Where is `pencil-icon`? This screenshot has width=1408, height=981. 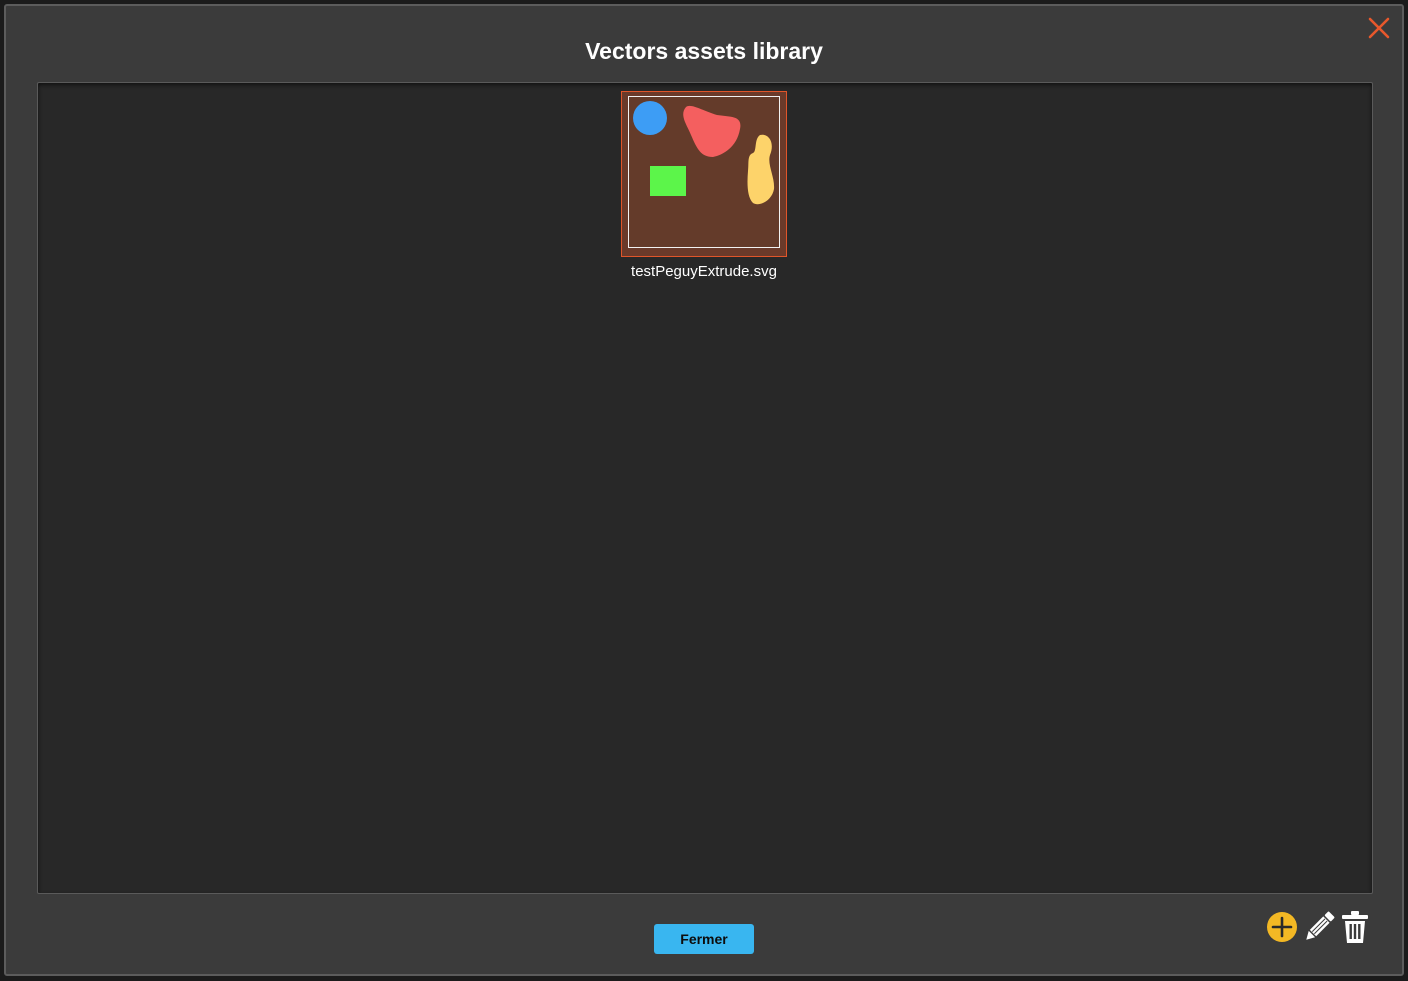 pencil-icon is located at coordinates (1319, 927).